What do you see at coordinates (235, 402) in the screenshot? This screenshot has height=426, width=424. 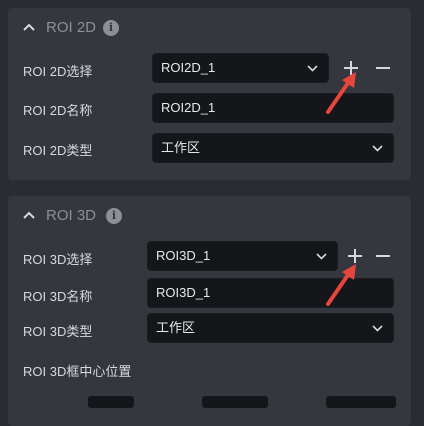 I see `center-y-input` at bounding box center [235, 402].